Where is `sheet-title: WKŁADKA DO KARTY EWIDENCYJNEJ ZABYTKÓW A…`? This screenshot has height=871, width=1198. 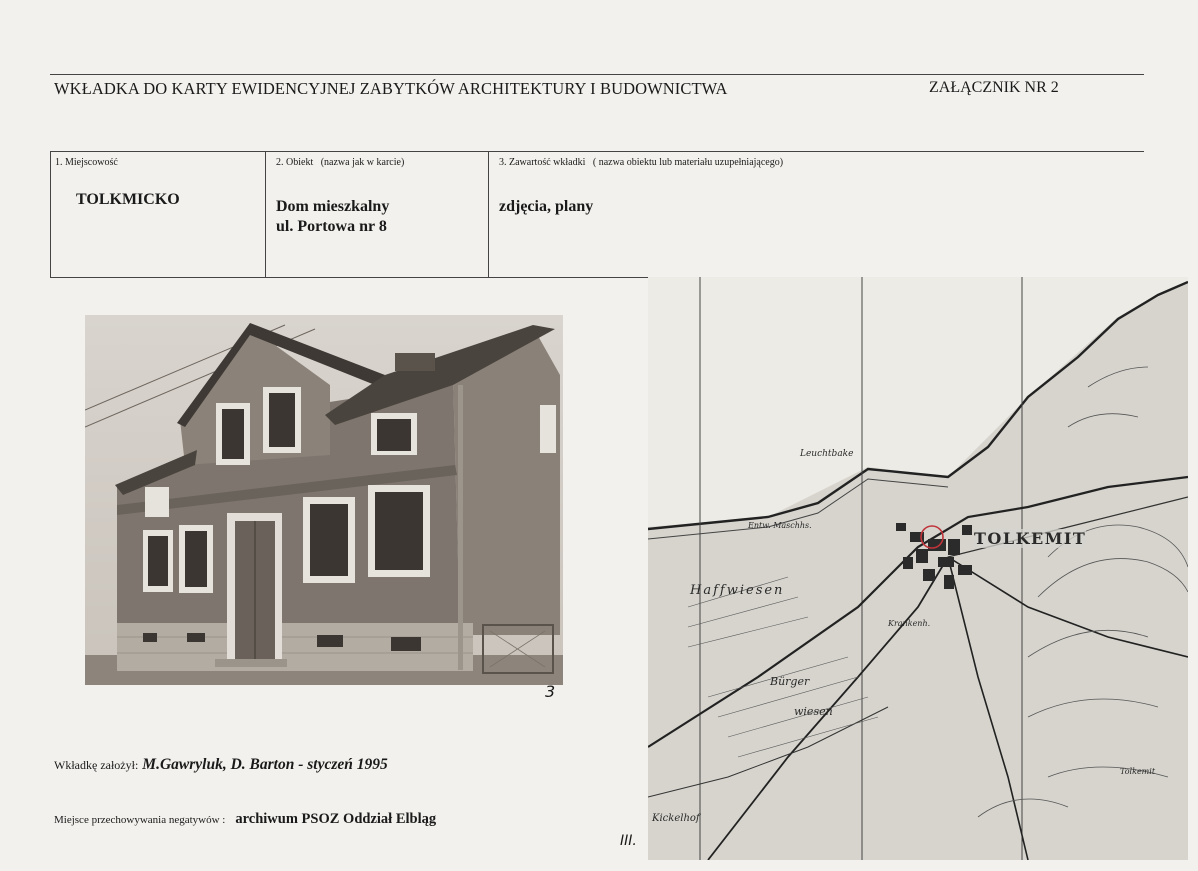
sheet-title: WKŁADKA DO KARTY EWIDENCYJNEJ ZABYTKÓW A… is located at coordinates (391, 88).